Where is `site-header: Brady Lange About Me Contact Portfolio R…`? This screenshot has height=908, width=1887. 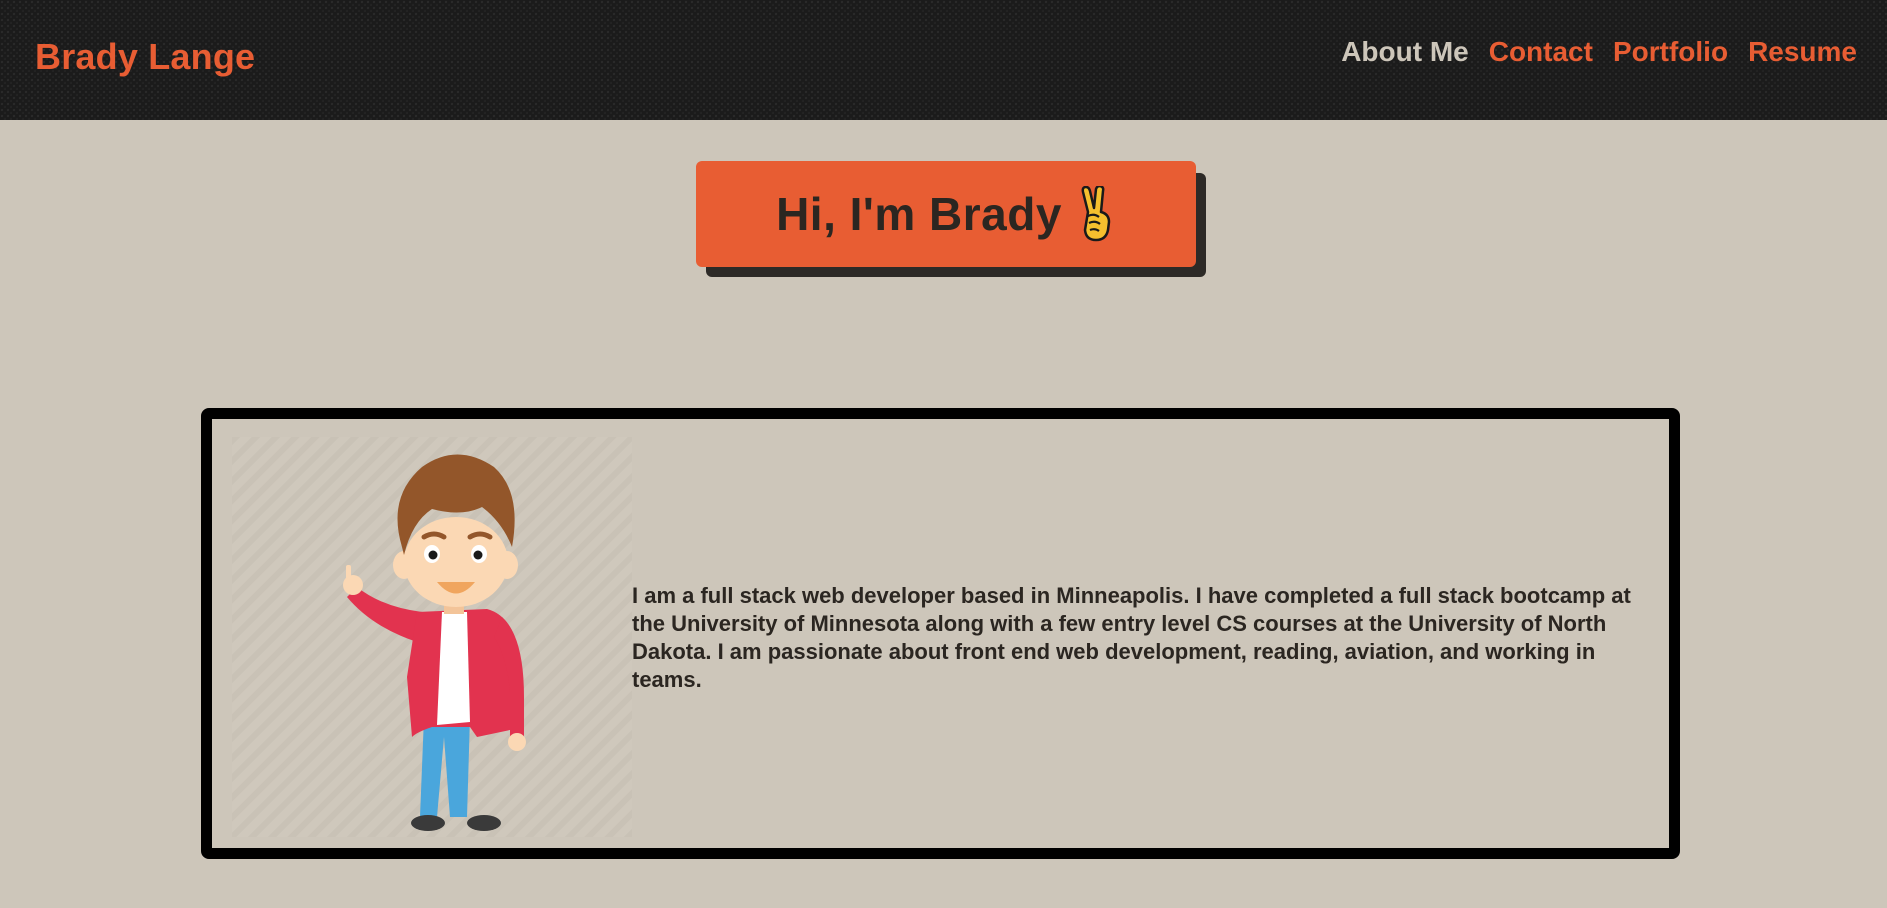 site-header: Brady Lange About Me Contact Portfolio R… is located at coordinates (943, 60).